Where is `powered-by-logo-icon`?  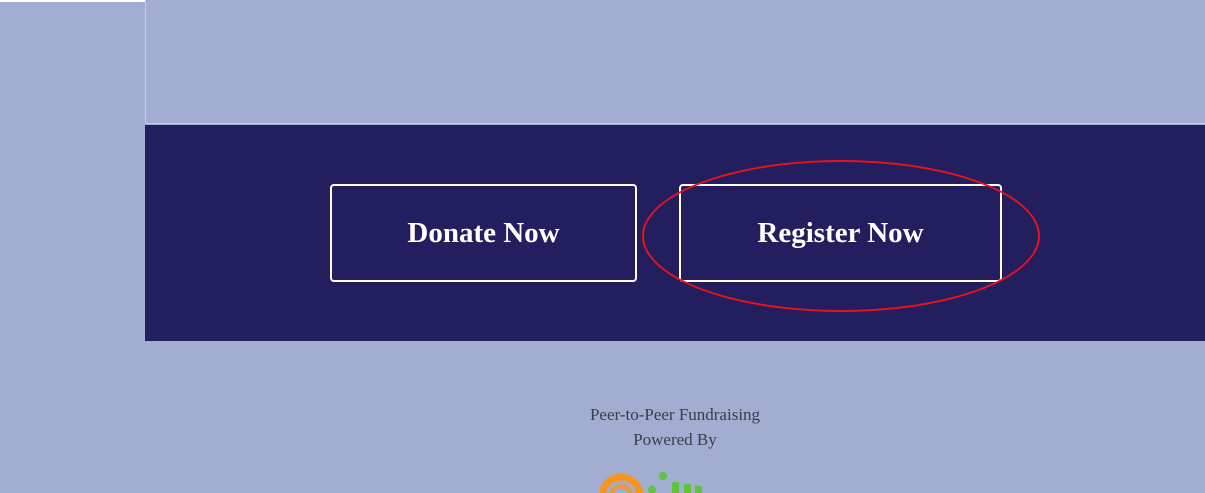 powered-by-logo-icon is located at coordinates (680, 480).